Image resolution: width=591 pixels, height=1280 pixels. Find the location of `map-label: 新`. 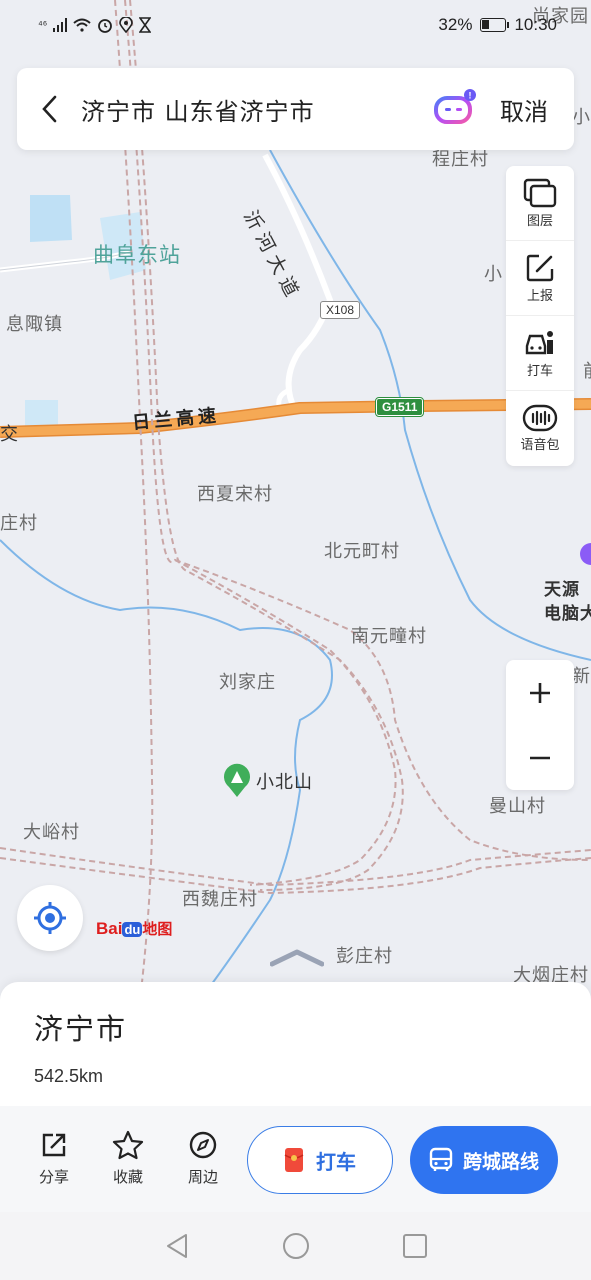

map-label: 新 is located at coordinates (581, 676).